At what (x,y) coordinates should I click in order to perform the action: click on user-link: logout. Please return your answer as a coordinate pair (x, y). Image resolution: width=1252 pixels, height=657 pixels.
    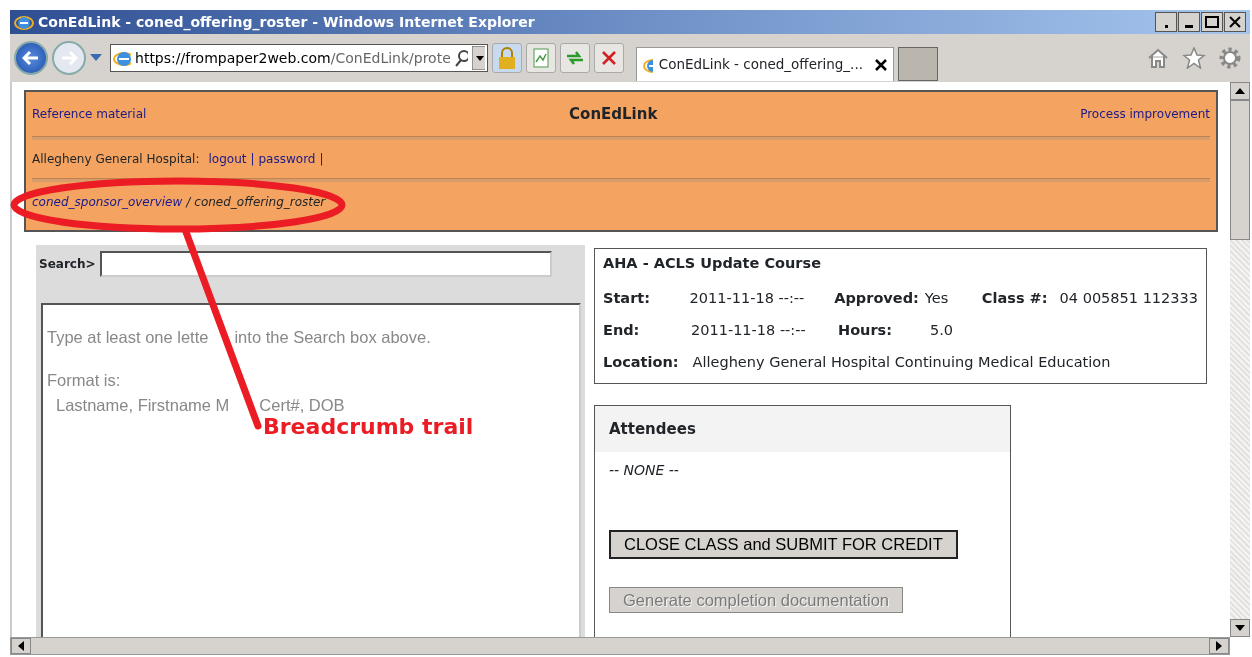
    Looking at the image, I should click on (227, 159).